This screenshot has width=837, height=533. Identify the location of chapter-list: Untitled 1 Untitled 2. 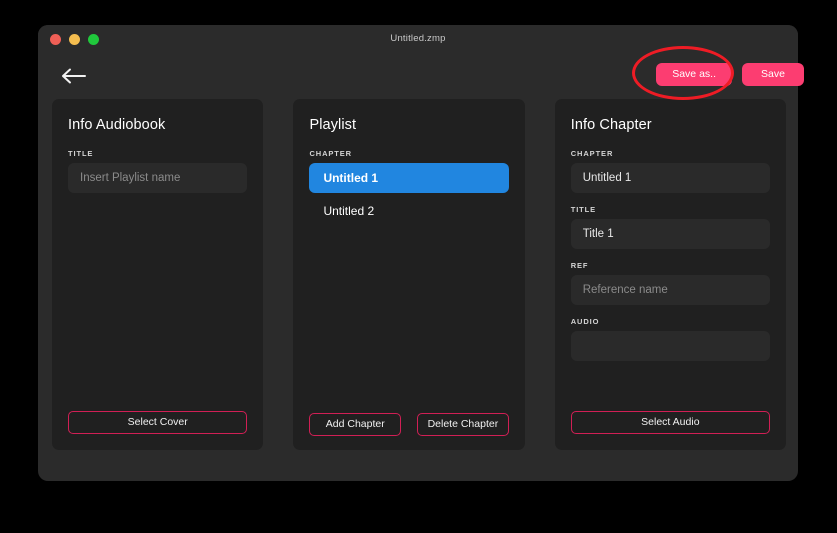
(409, 194).